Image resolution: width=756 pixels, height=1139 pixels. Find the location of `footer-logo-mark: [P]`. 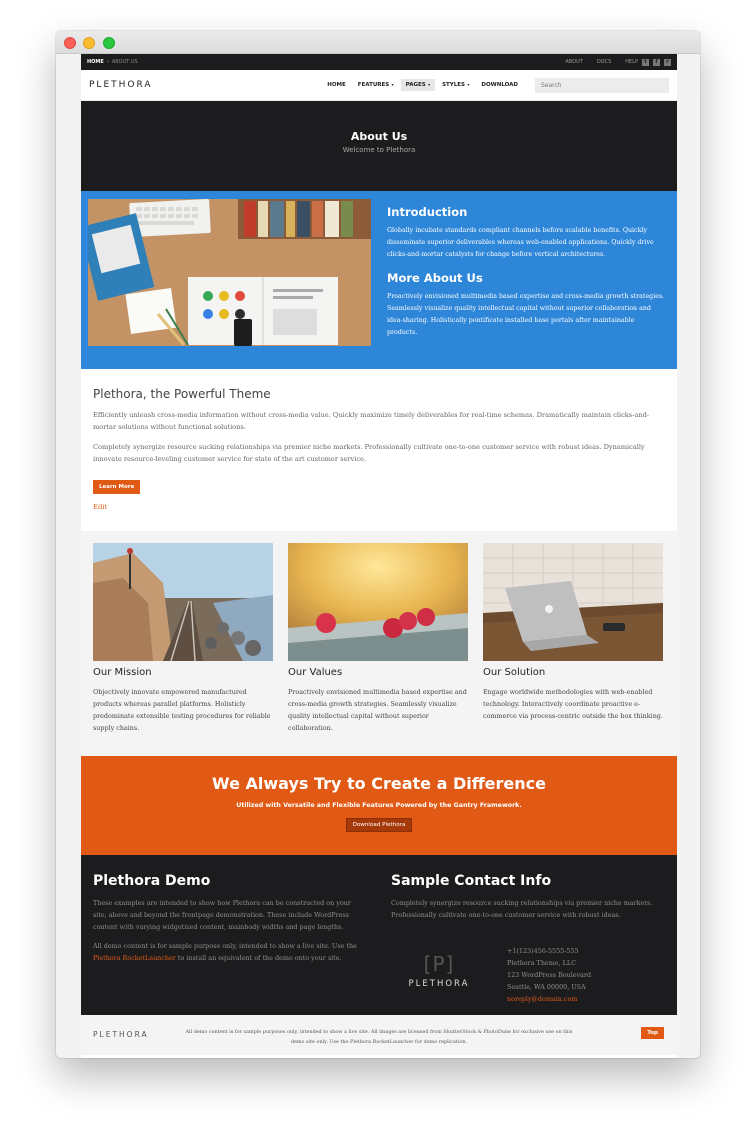

footer-logo-mark: [P] is located at coordinates (439, 964).